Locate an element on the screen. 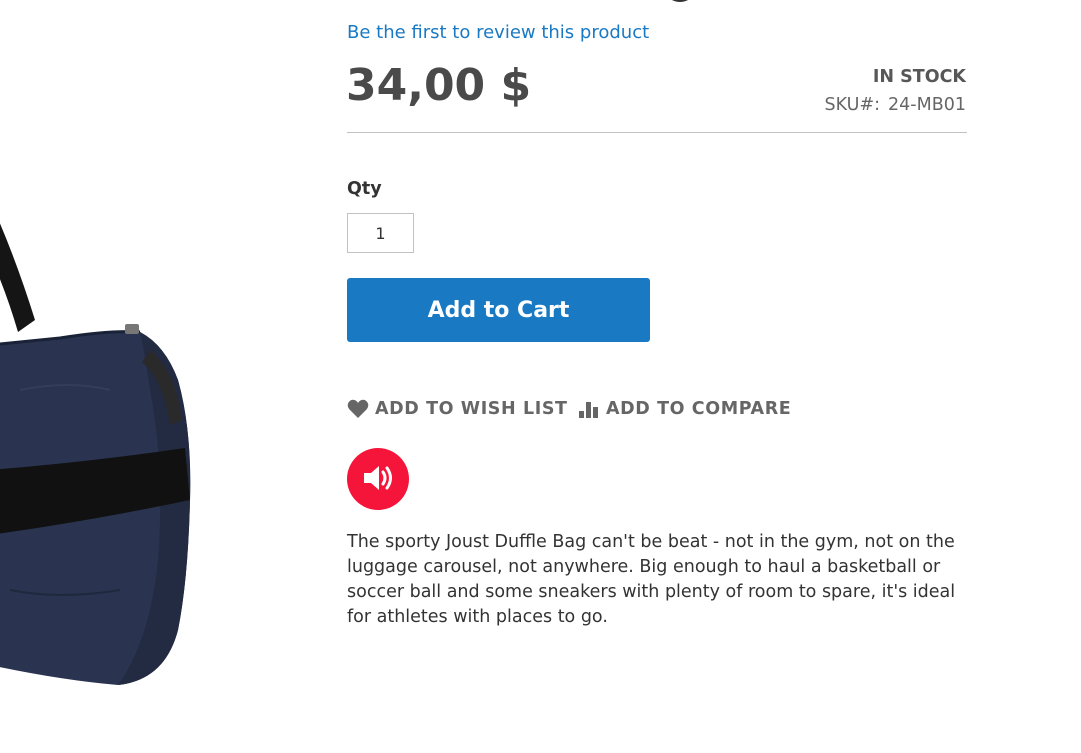 The image size is (1081, 753). add-to-wishlist-link: ADD TO WISH LIST is located at coordinates (457, 409).